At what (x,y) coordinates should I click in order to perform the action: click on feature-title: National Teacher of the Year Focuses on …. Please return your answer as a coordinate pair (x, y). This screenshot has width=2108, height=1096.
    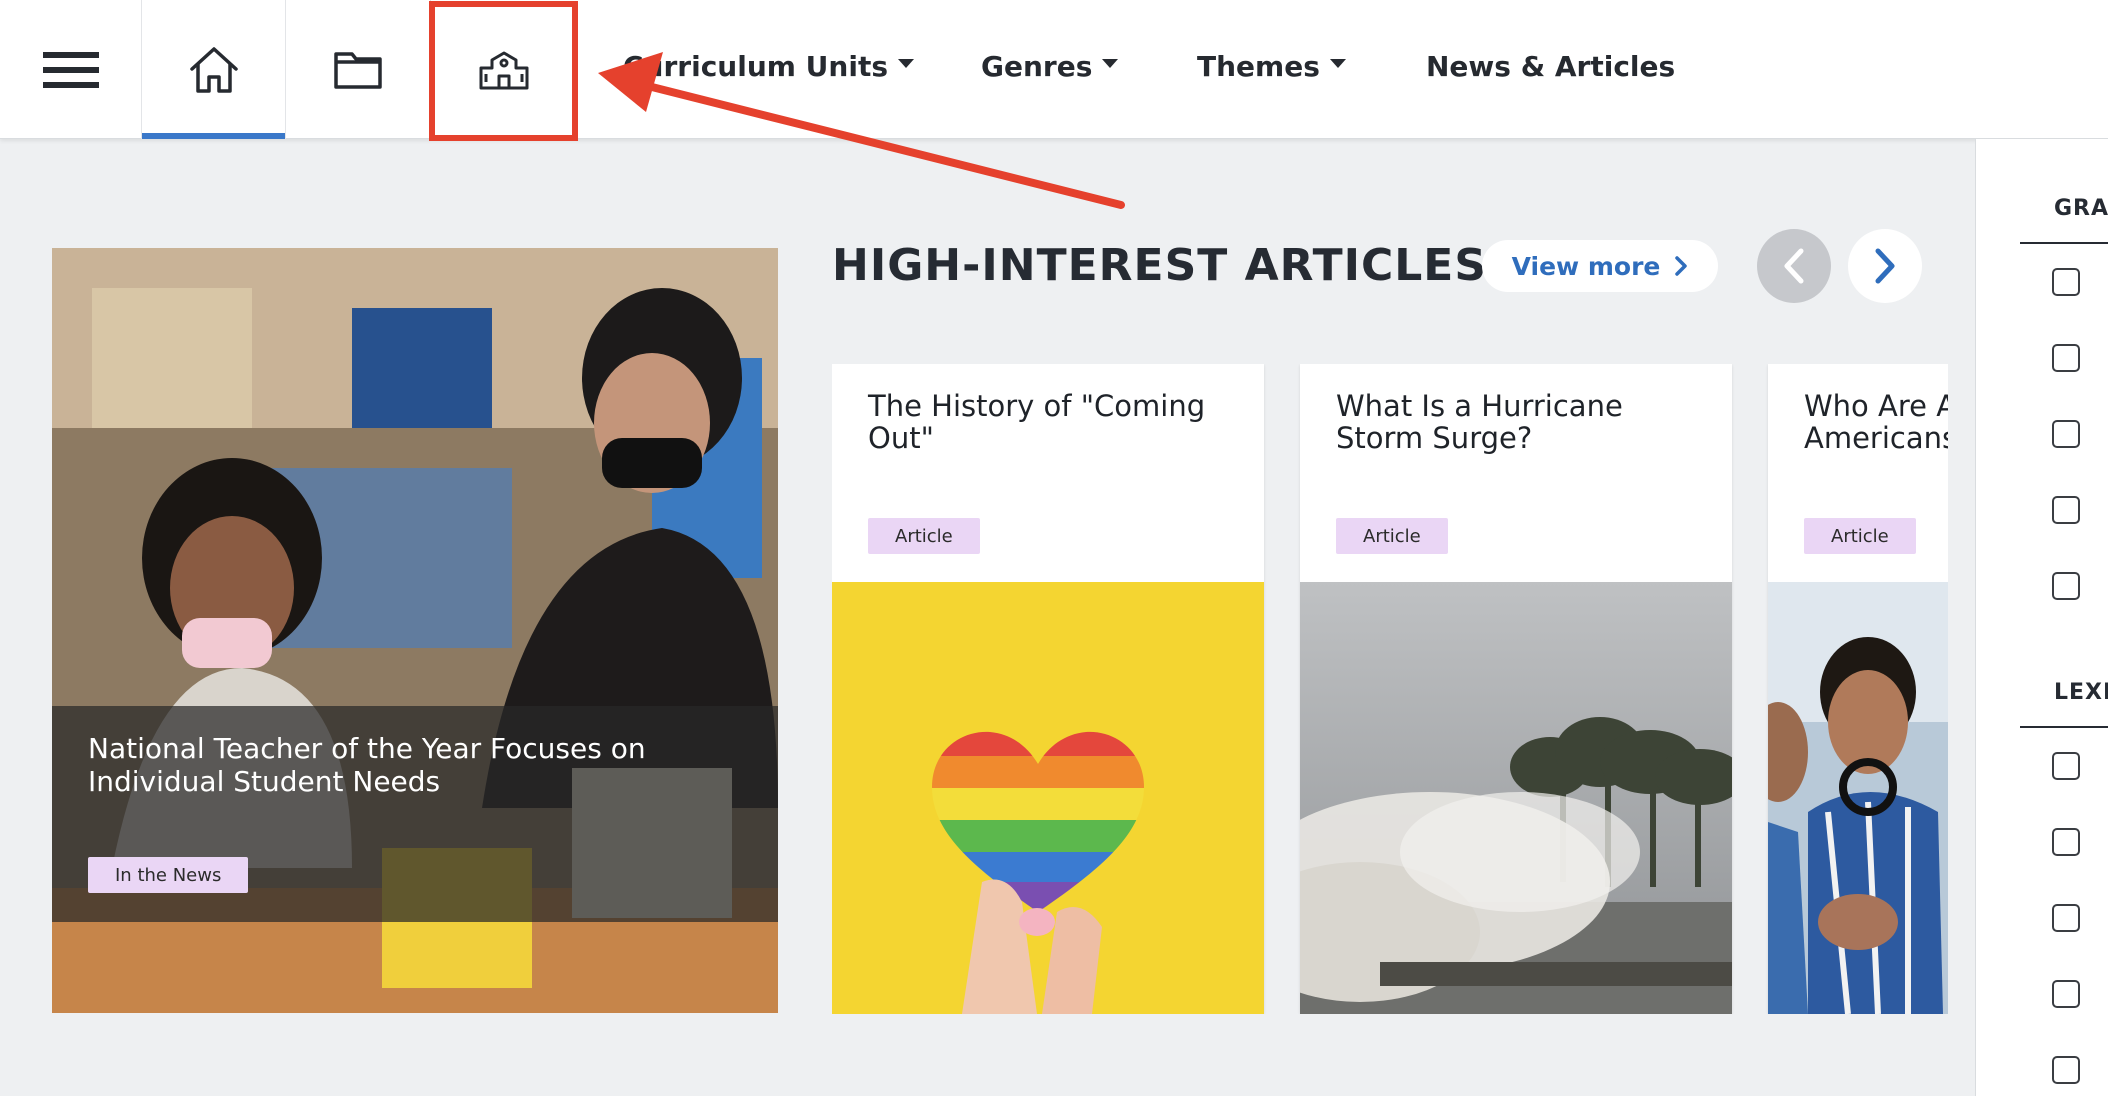
    Looking at the image, I should click on (408, 765).